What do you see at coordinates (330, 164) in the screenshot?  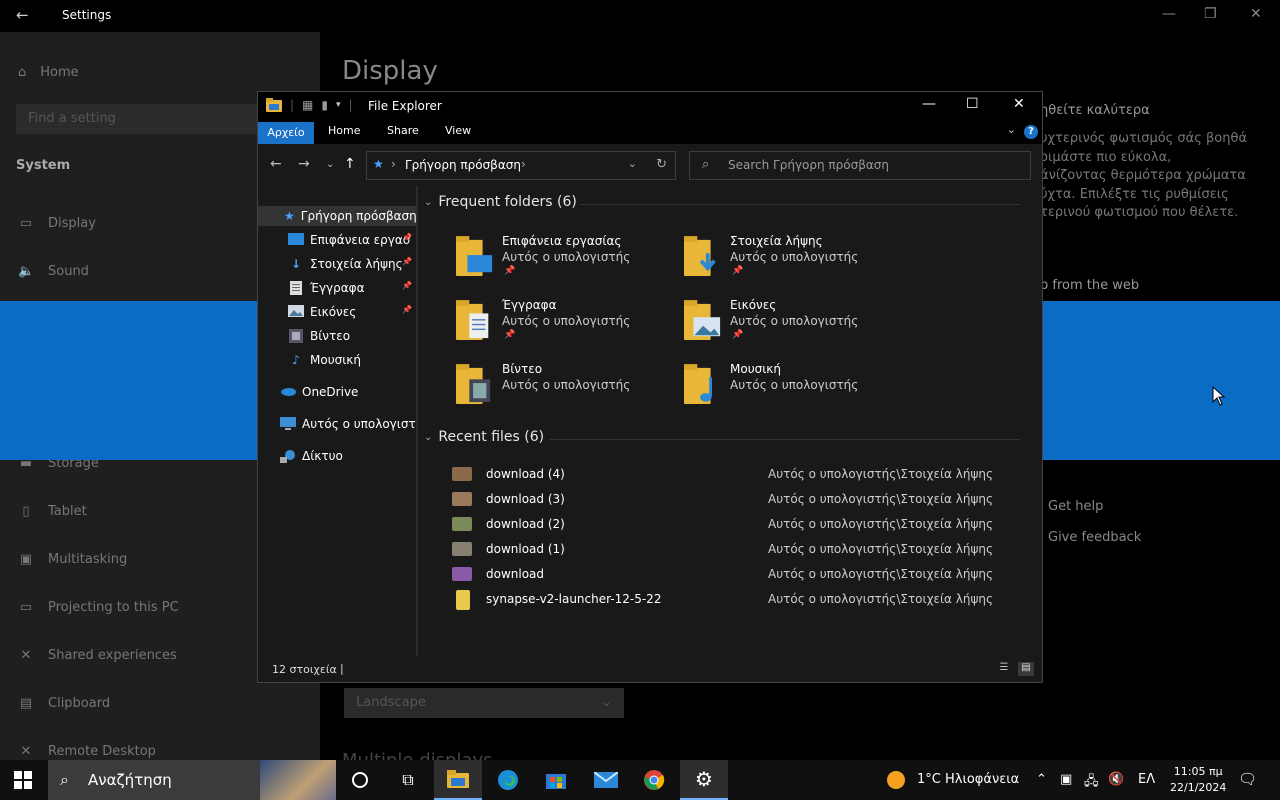 I see `recent-locations-icon: ⌄` at bounding box center [330, 164].